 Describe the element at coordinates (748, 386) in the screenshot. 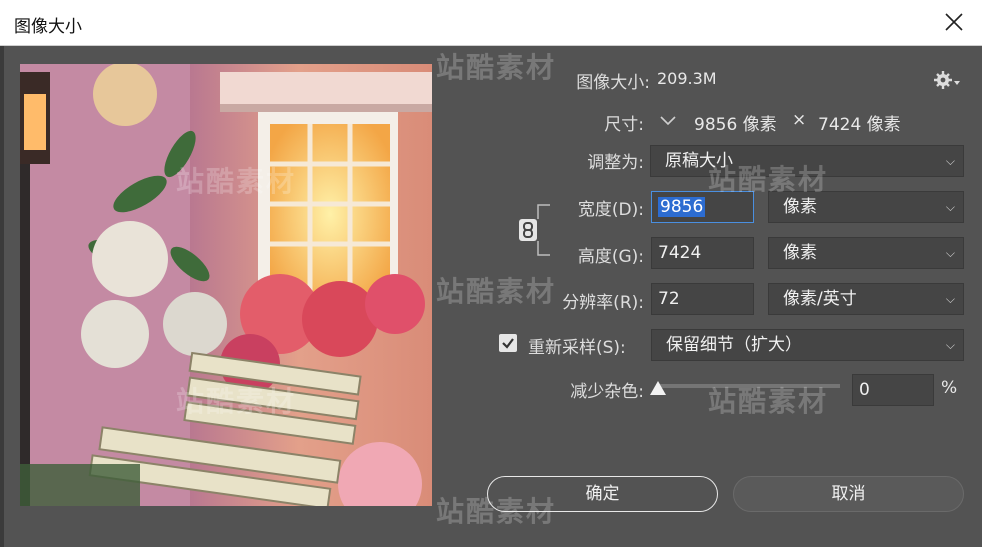

I see `noise-slider-track` at that location.